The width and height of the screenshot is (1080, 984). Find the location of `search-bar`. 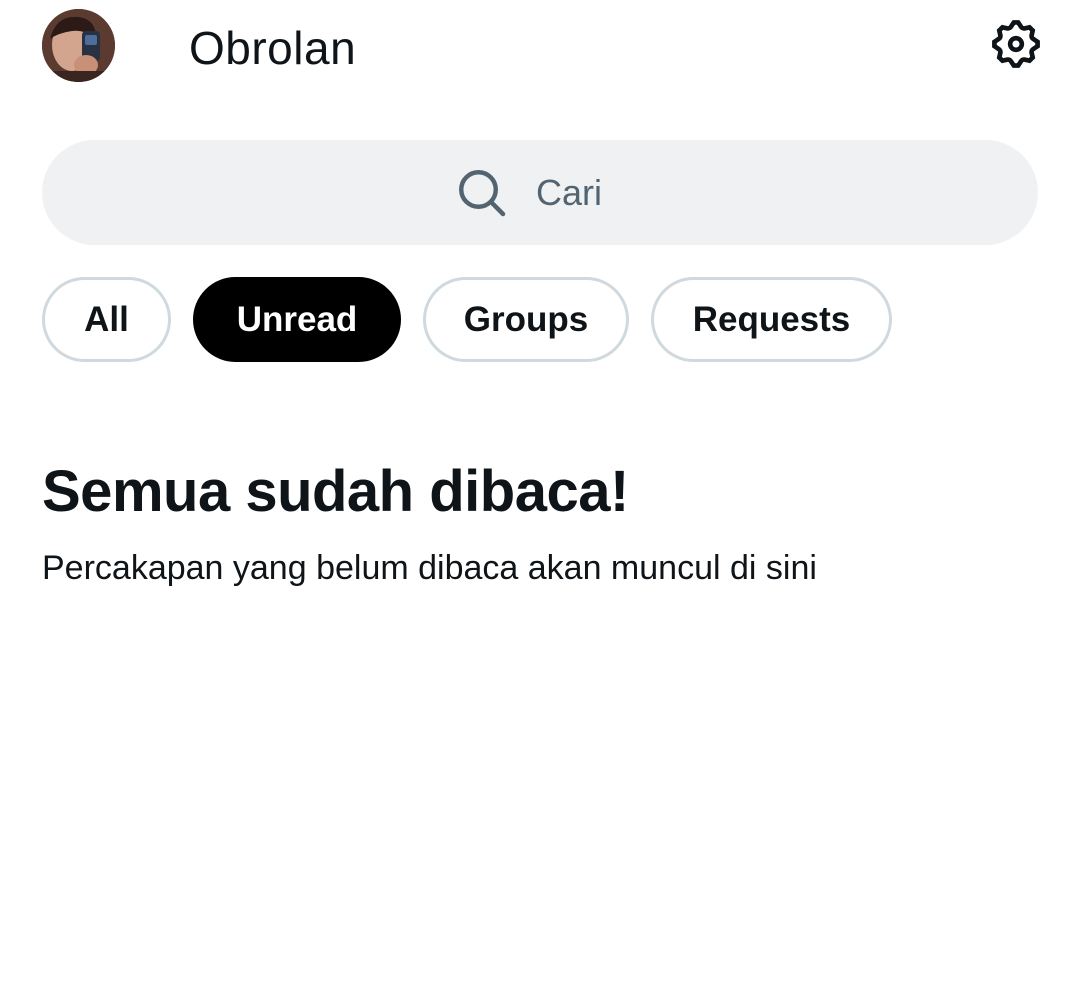

search-bar is located at coordinates (540, 192).